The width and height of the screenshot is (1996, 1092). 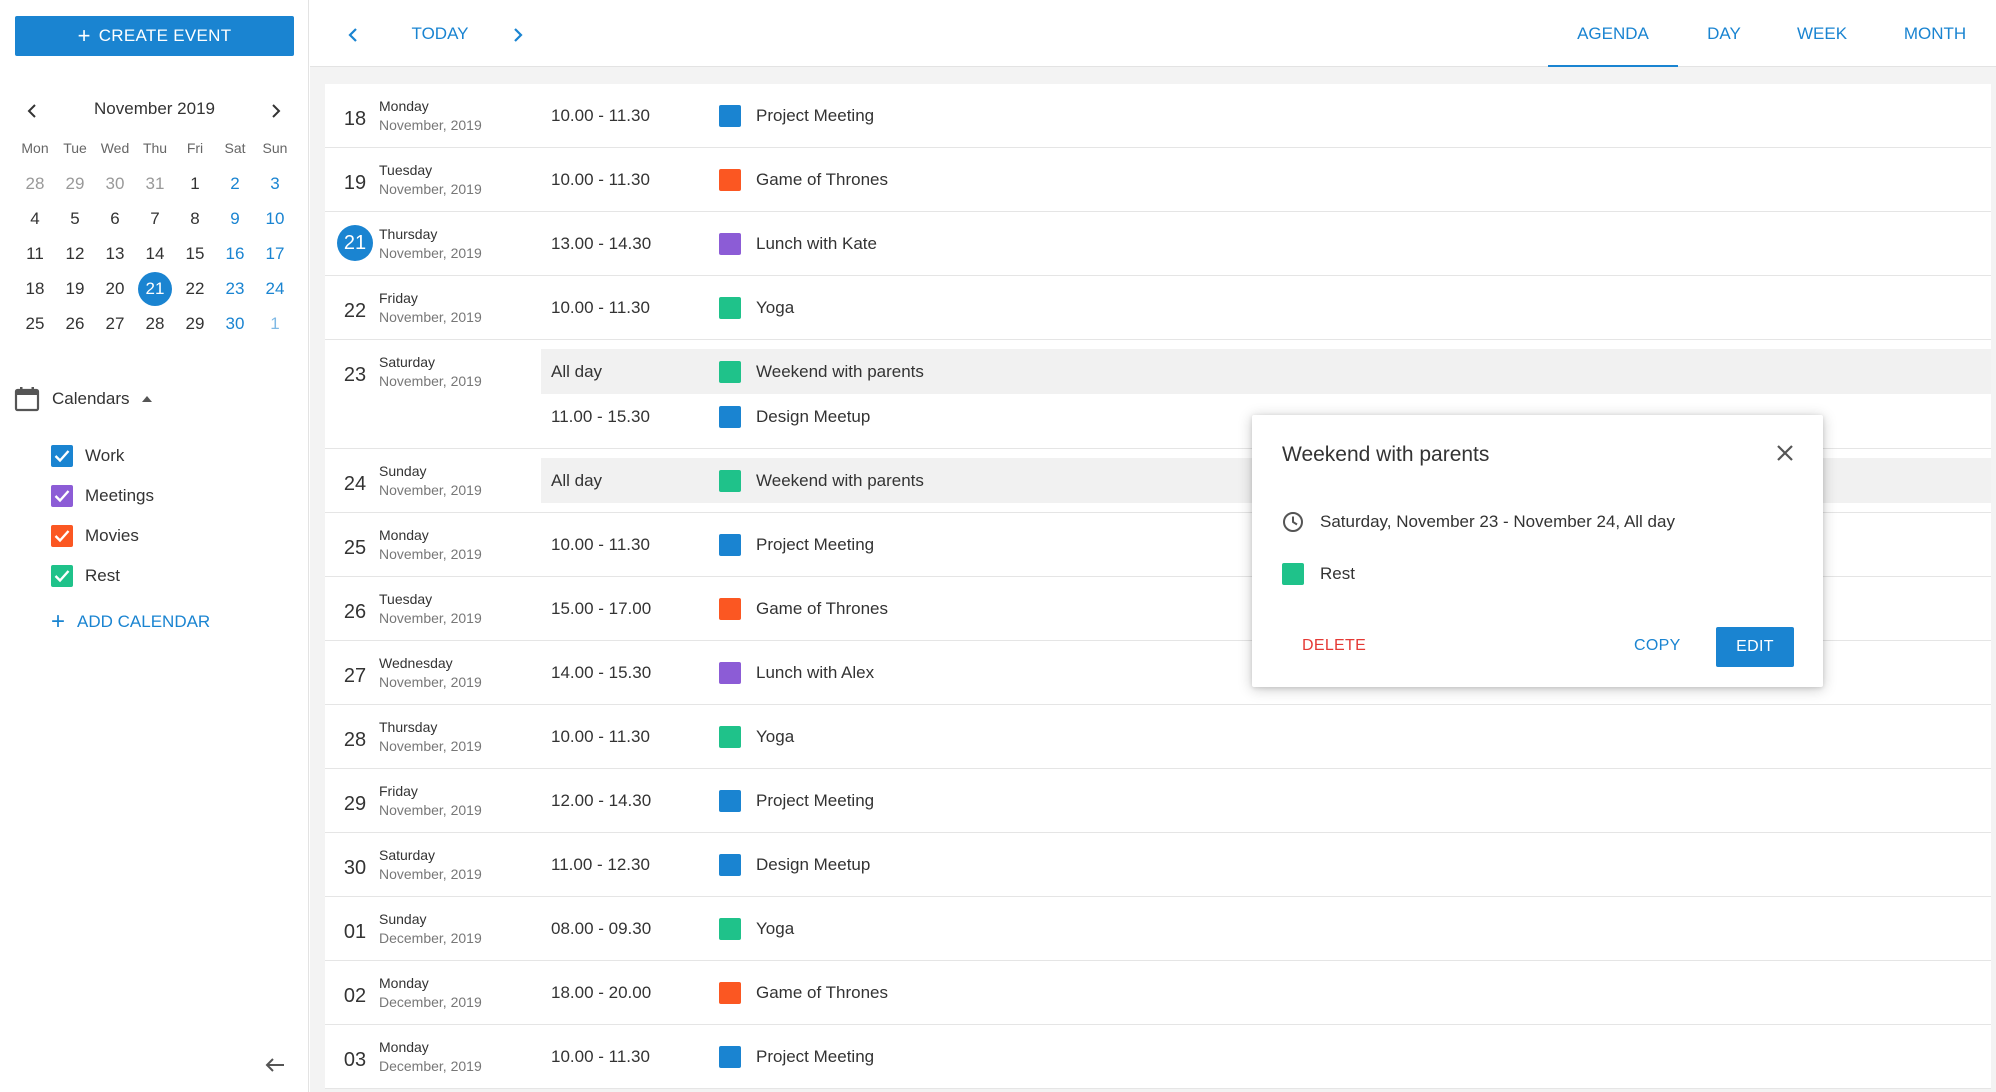 What do you see at coordinates (155, 254) in the screenshot?
I see `mini-day-cell: 14` at bounding box center [155, 254].